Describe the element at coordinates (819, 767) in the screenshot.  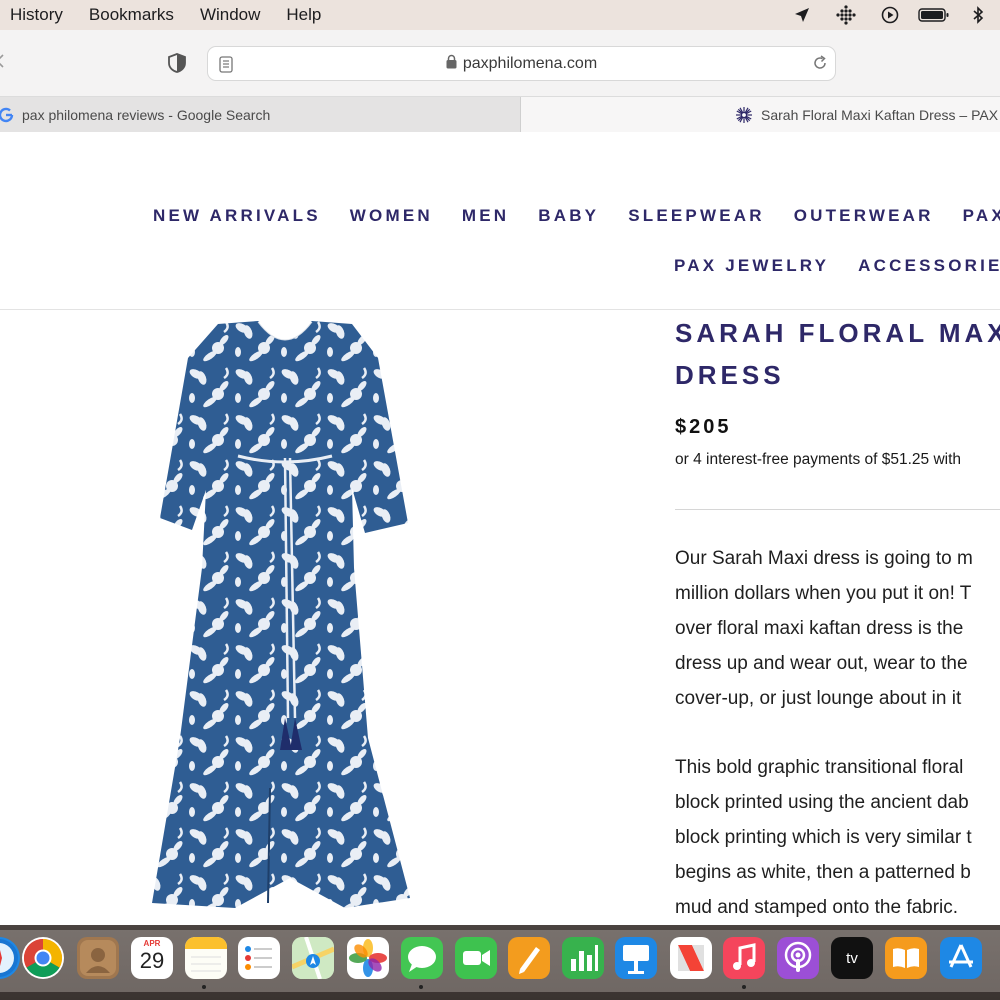
I see `description-line: This bold graphic transitional floral` at that location.